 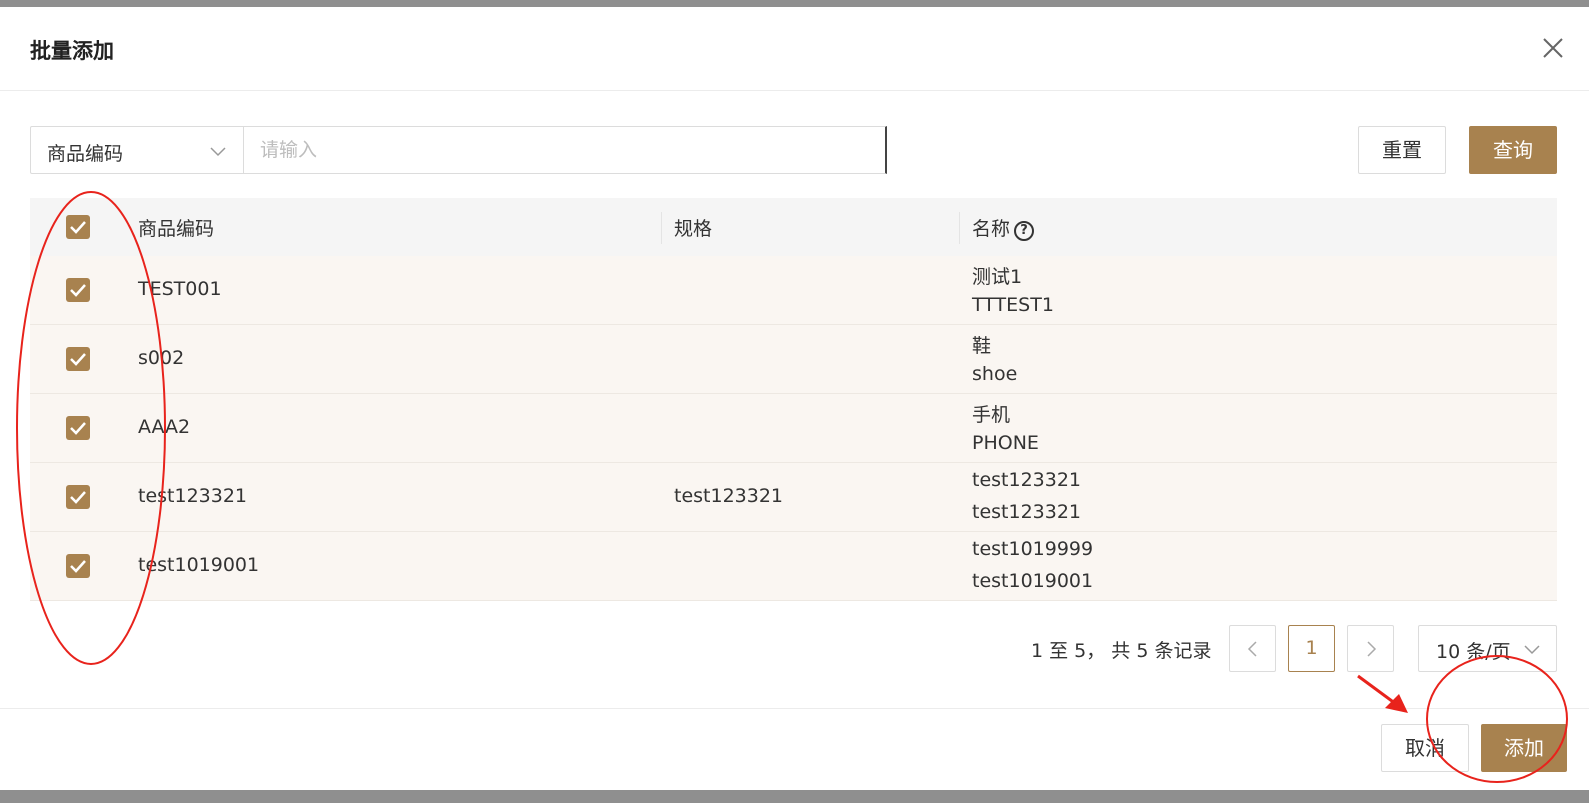 I want to click on filter-field-select: 商品编码, so click(x=137, y=150).